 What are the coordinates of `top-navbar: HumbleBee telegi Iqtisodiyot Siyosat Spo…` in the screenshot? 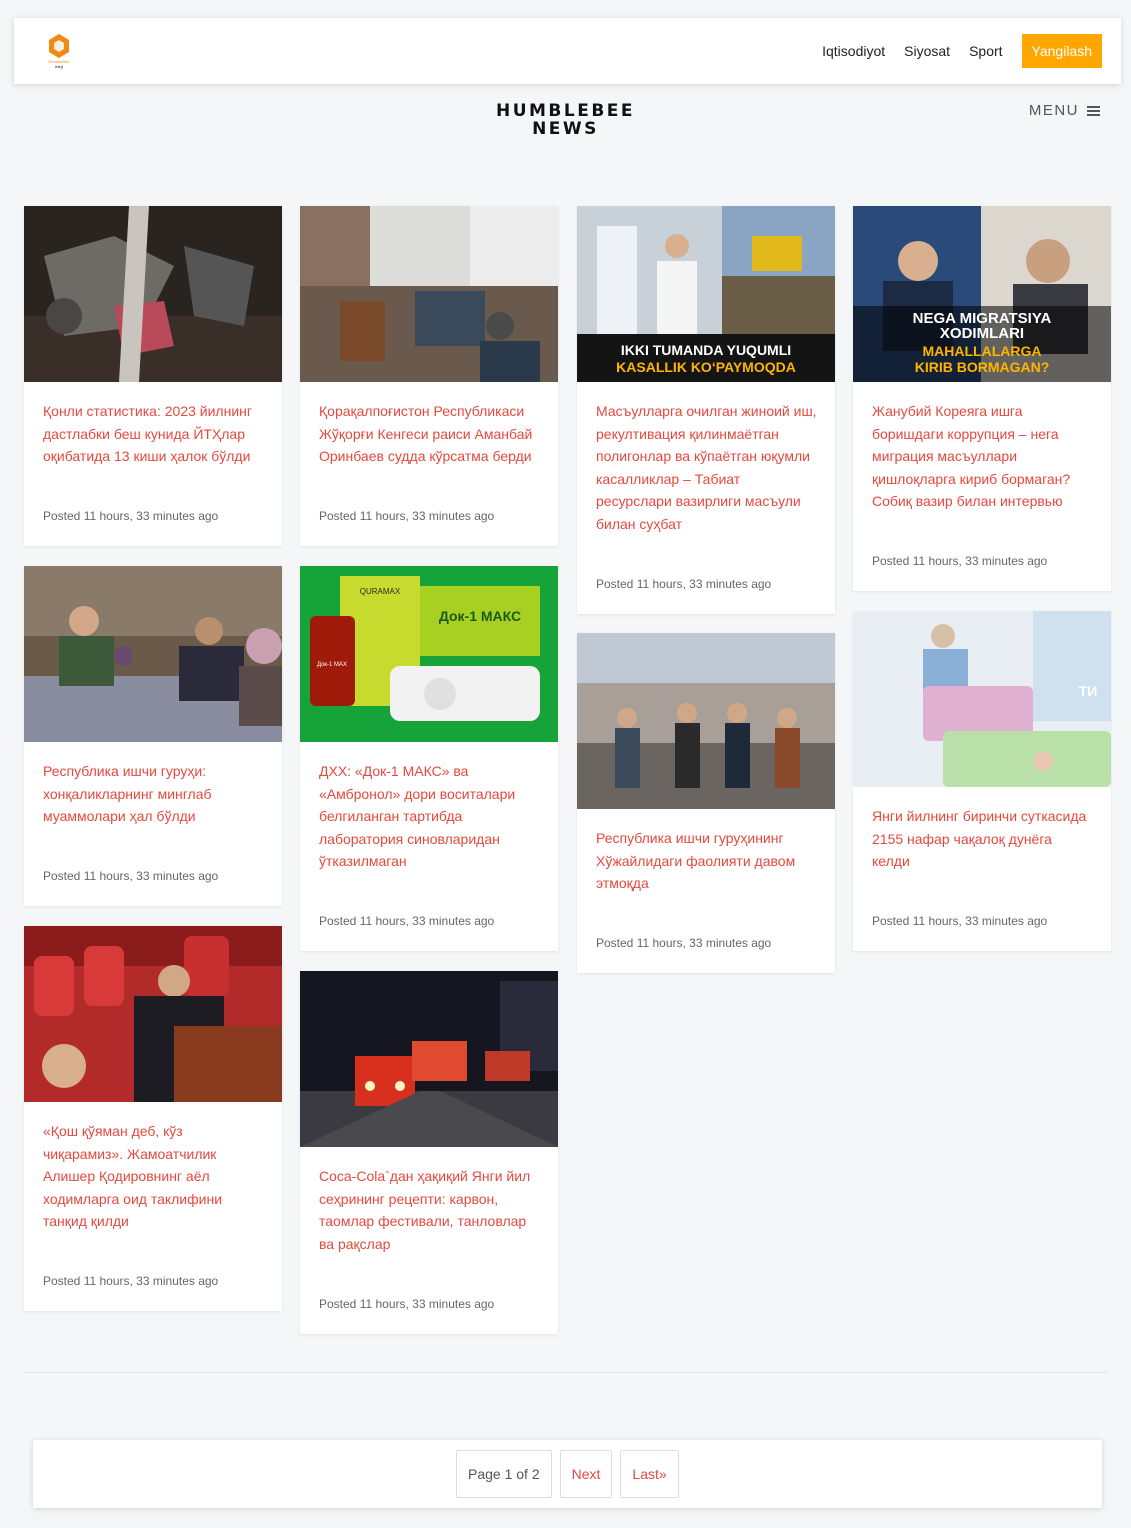 It's located at (567, 51).